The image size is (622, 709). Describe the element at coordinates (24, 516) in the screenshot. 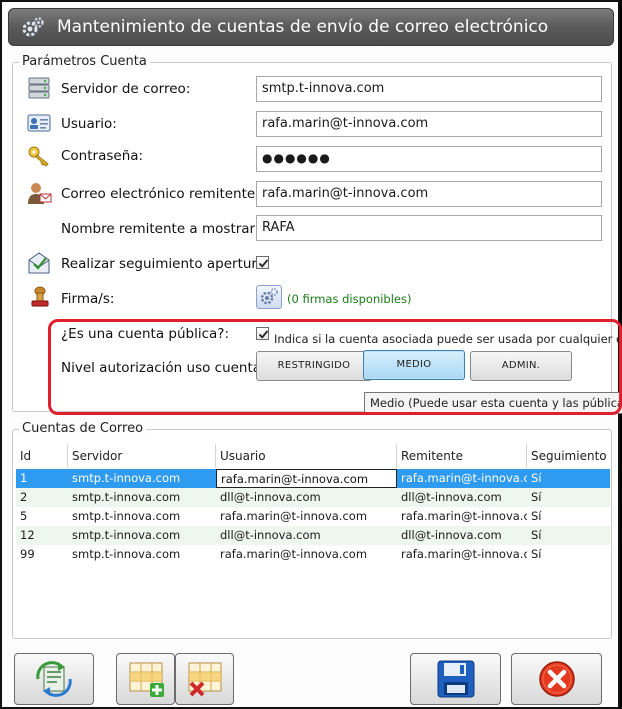

I see `cell-id: 5` at that location.